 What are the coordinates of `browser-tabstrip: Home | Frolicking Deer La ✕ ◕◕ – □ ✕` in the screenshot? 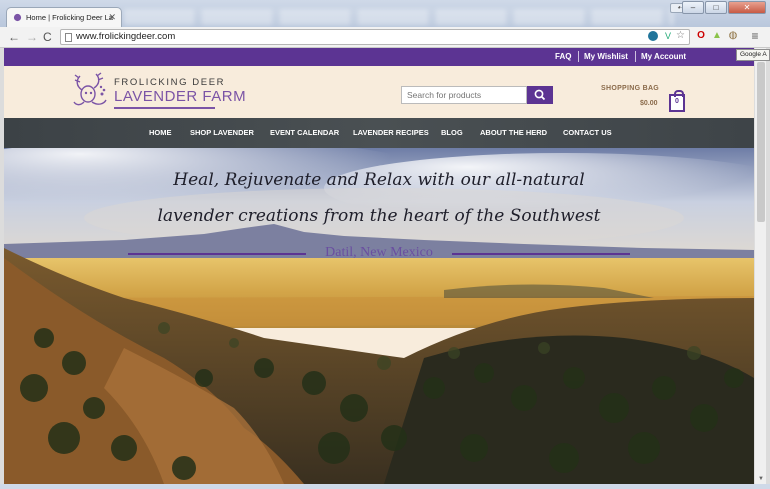 It's located at (385, 13).